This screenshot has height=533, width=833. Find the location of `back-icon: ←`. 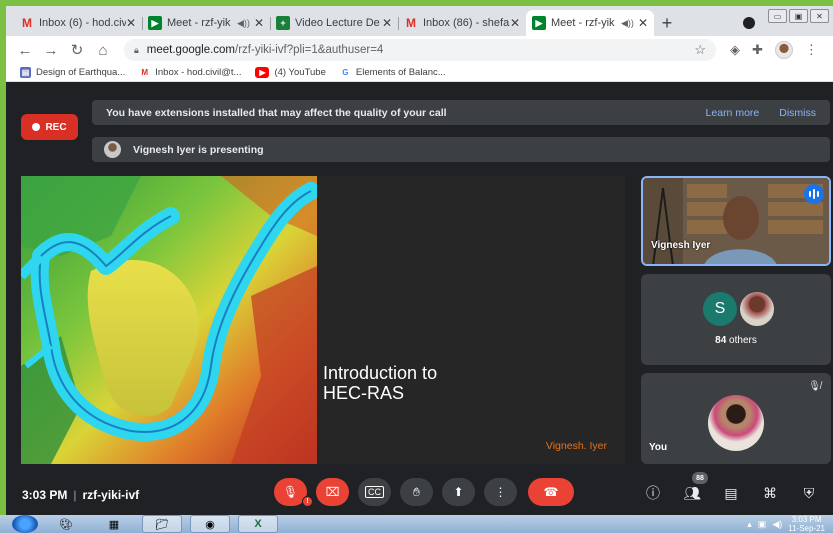

back-icon: ← is located at coordinates (25, 50).